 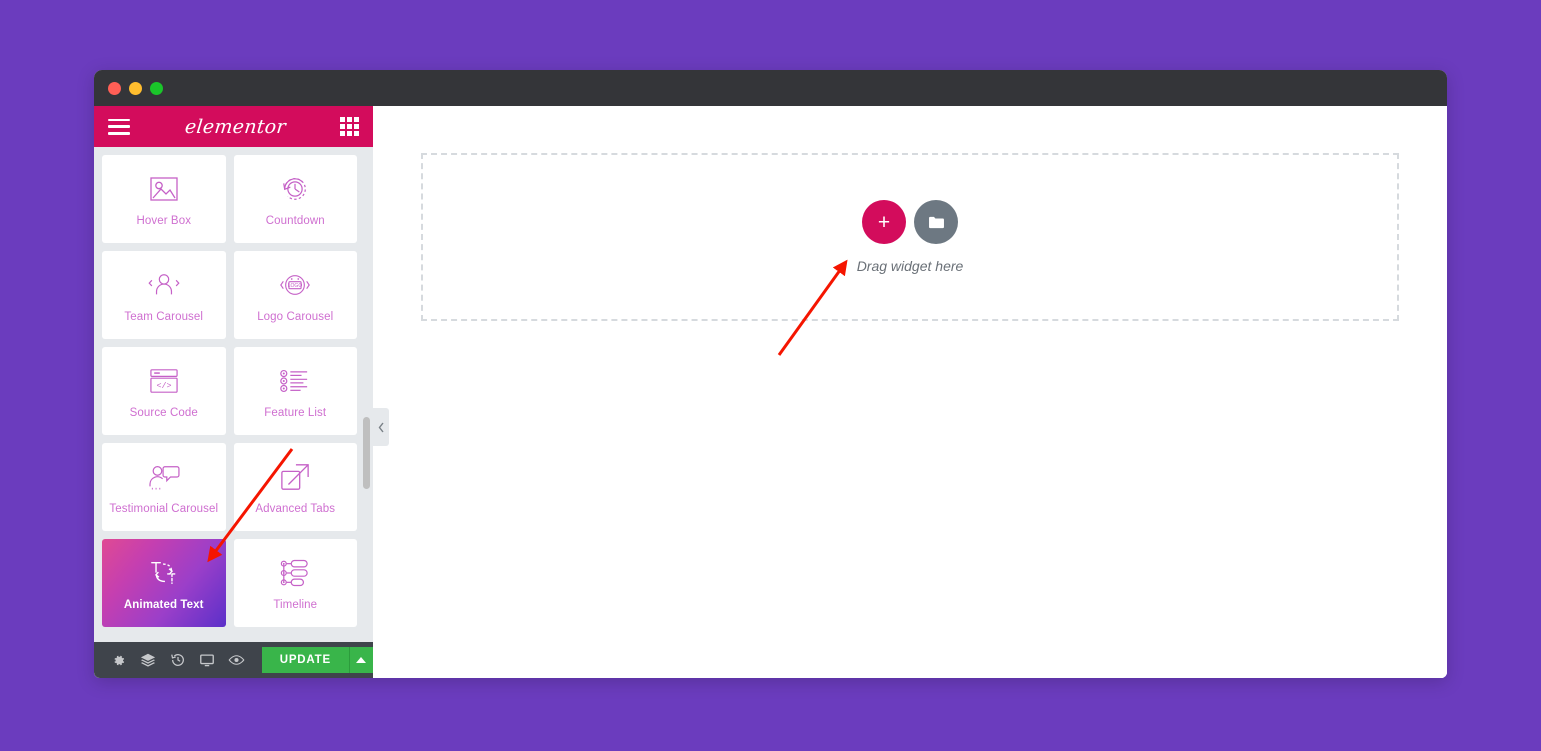 I want to click on eye-icon, so click(x=237, y=660).